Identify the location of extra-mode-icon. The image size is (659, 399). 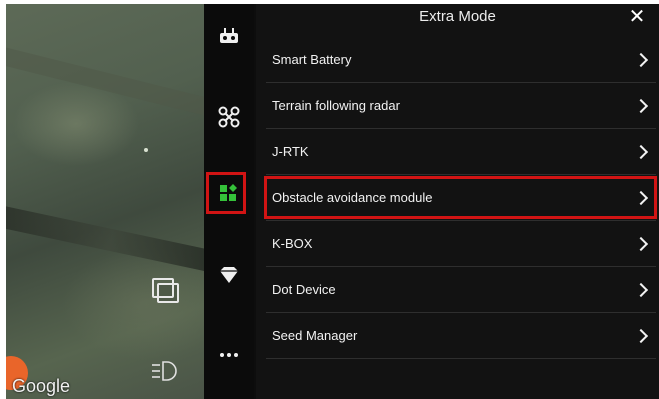
(229, 195).